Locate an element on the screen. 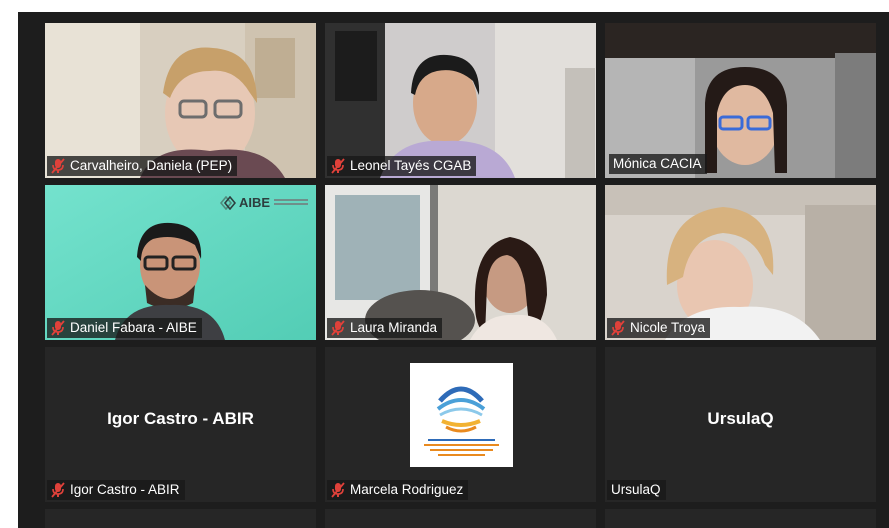  participant-name: UrsulaQ is located at coordinates (636, 489).